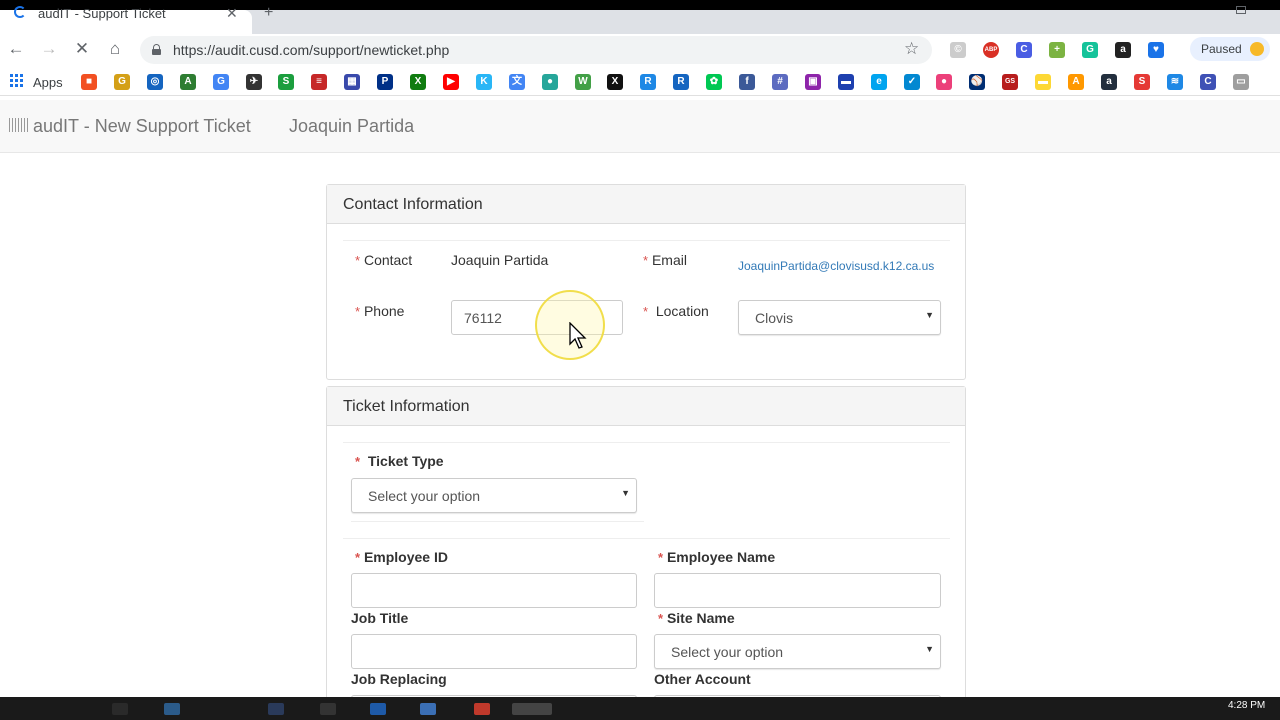  What do you see at coordinates (640, 708) in the screenshot?
I see `taskbar: 4:28 PM` at bounding box center [640, 708].